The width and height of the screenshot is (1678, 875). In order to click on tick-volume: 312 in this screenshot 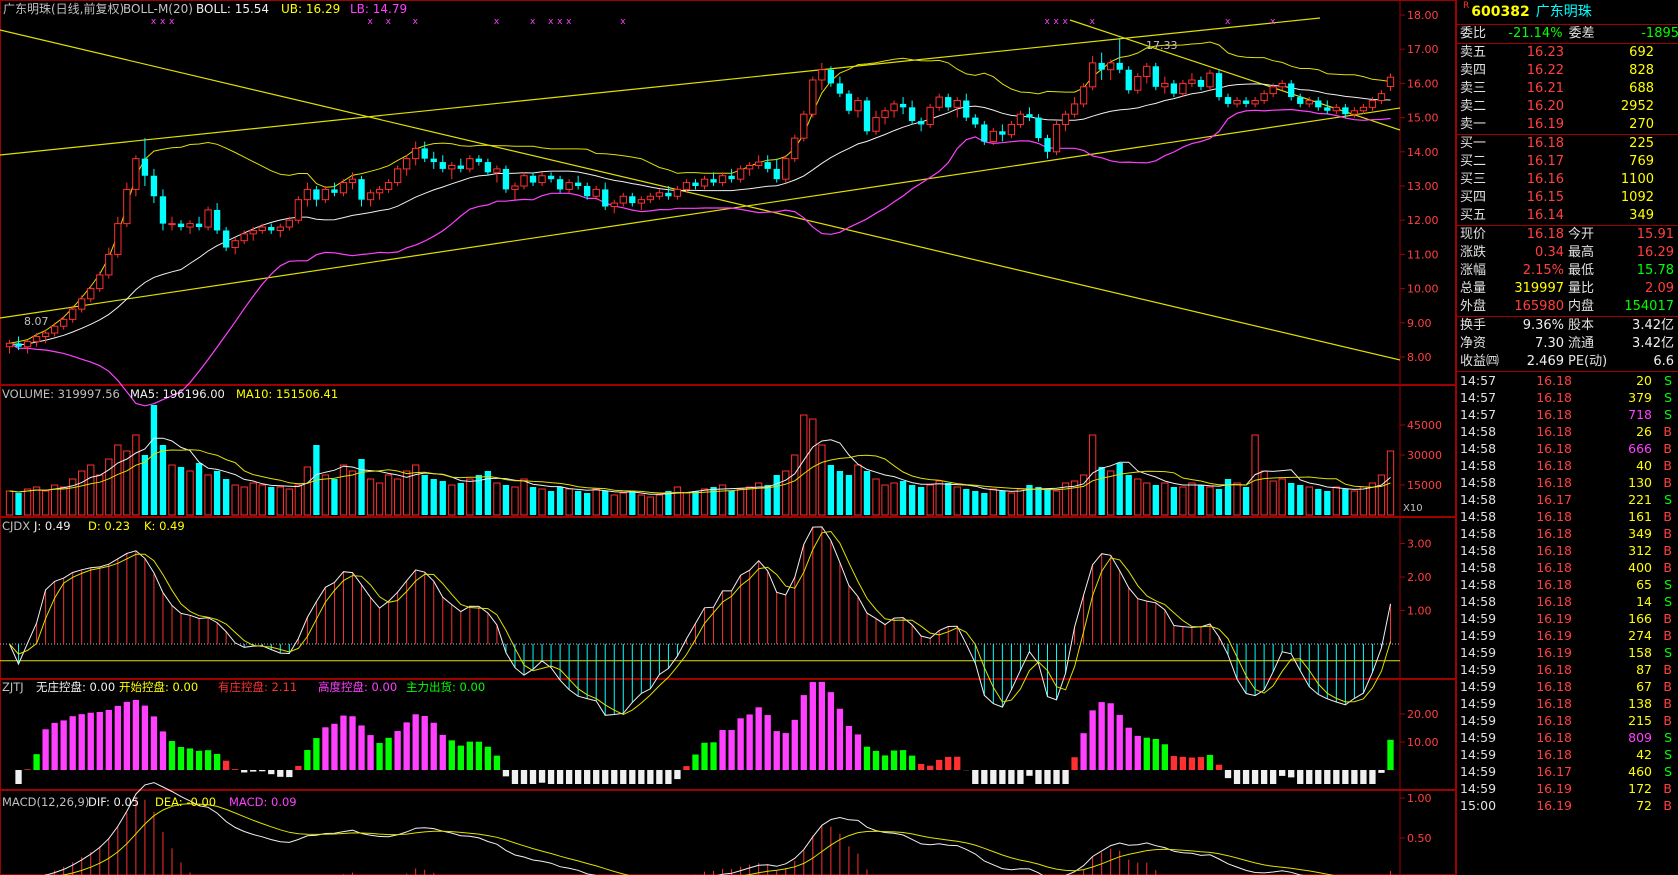, I will do `click(1640, 550)`.